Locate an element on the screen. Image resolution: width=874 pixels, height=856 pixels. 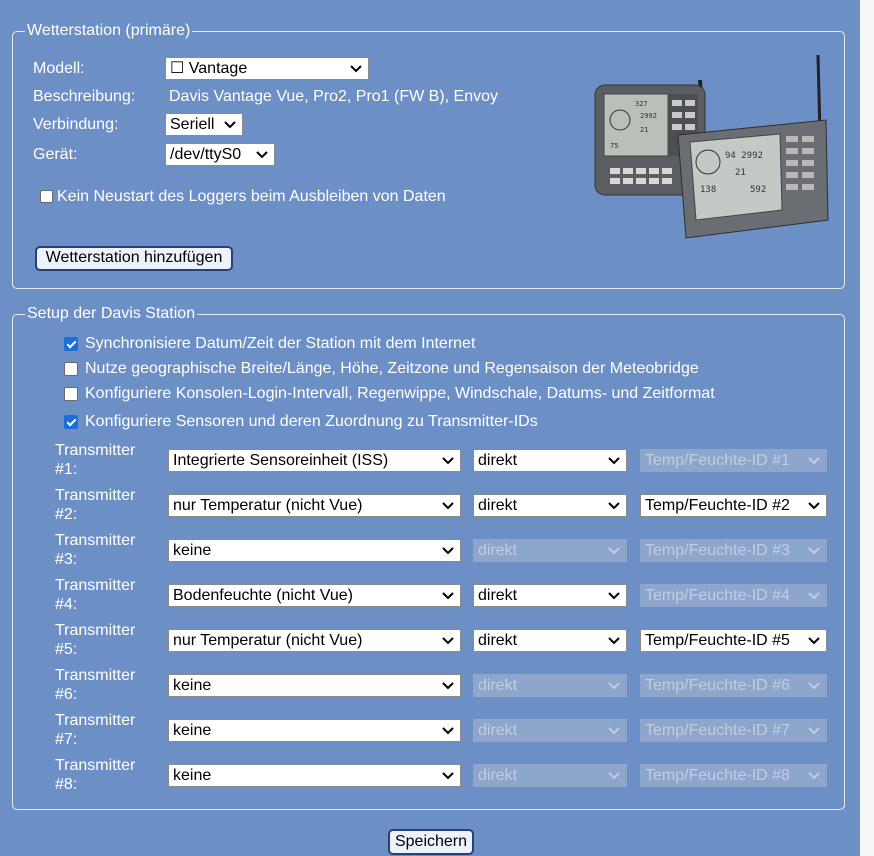
svg-text: 592 is located at coordinates (758, 190).